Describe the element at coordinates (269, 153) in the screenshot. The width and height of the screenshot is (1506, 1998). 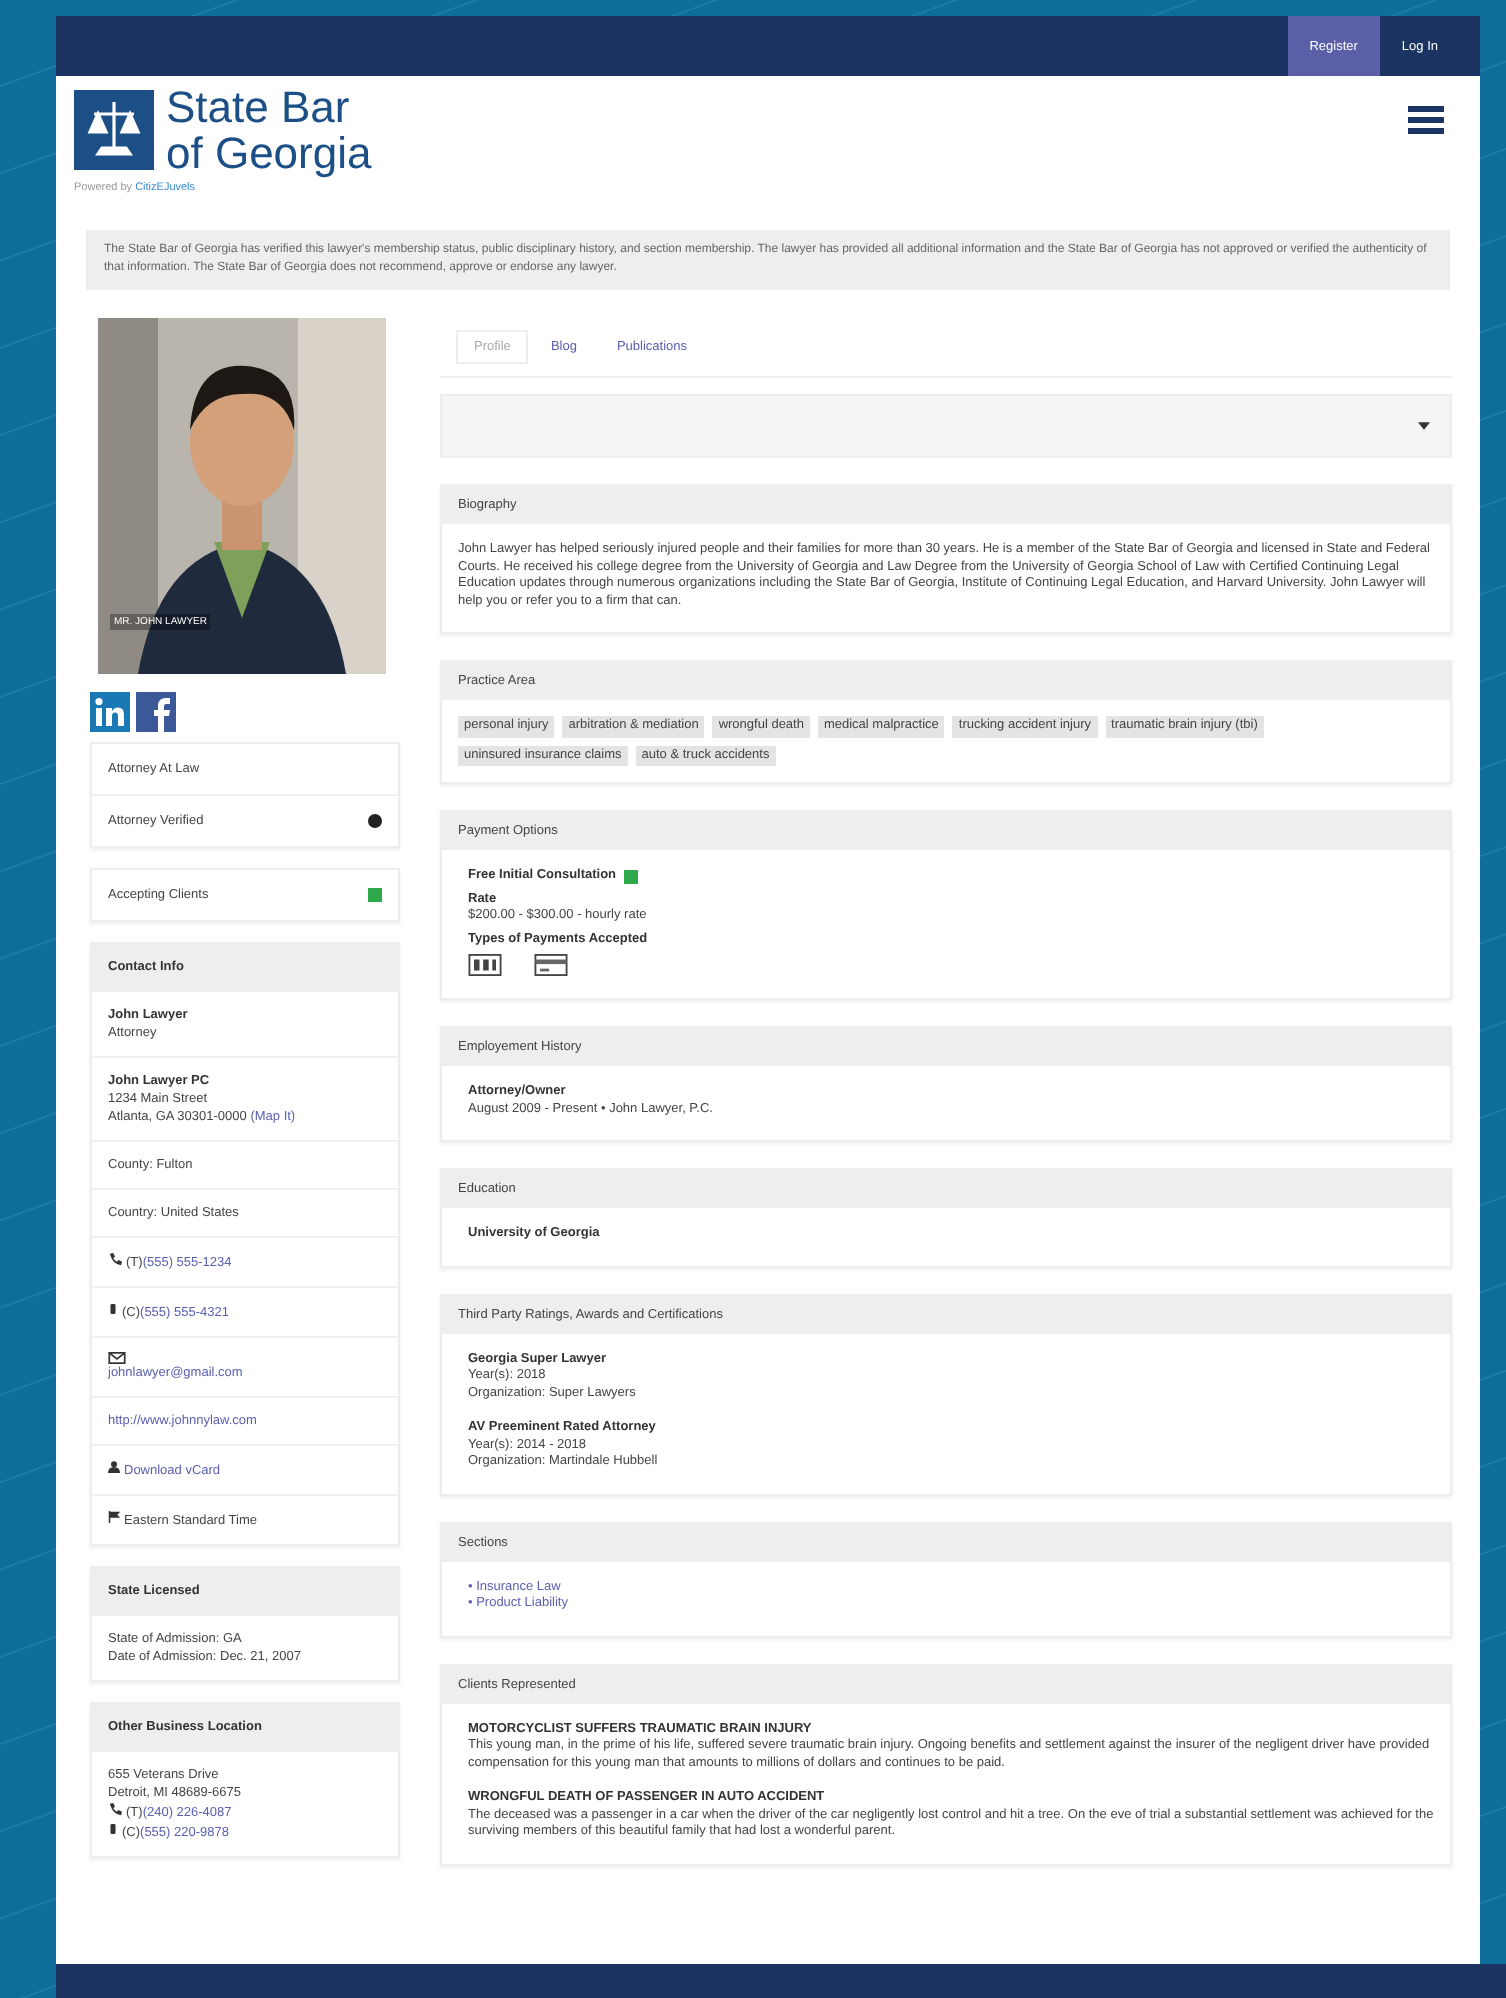
I see `logo-title: of Georgia` at that location.